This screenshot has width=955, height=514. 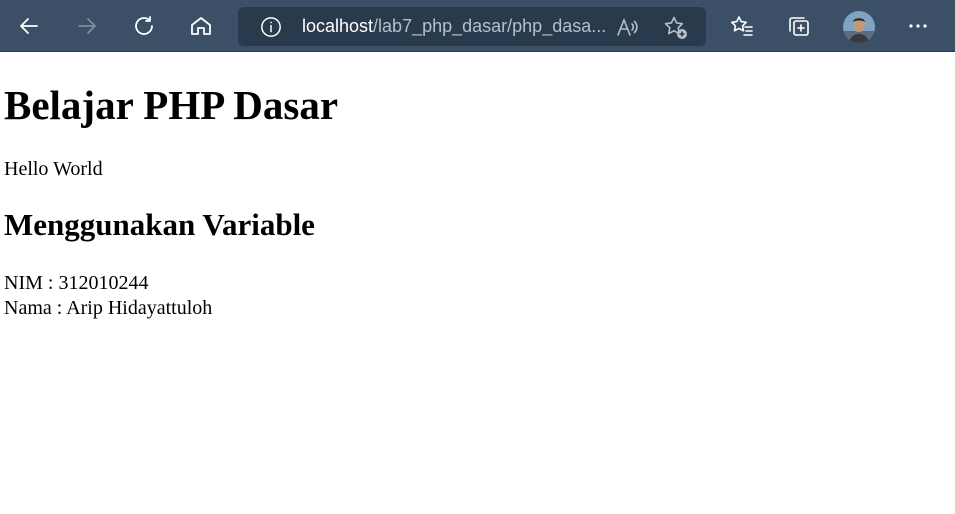 I want to click on more-button, so click(x=918, y=26).